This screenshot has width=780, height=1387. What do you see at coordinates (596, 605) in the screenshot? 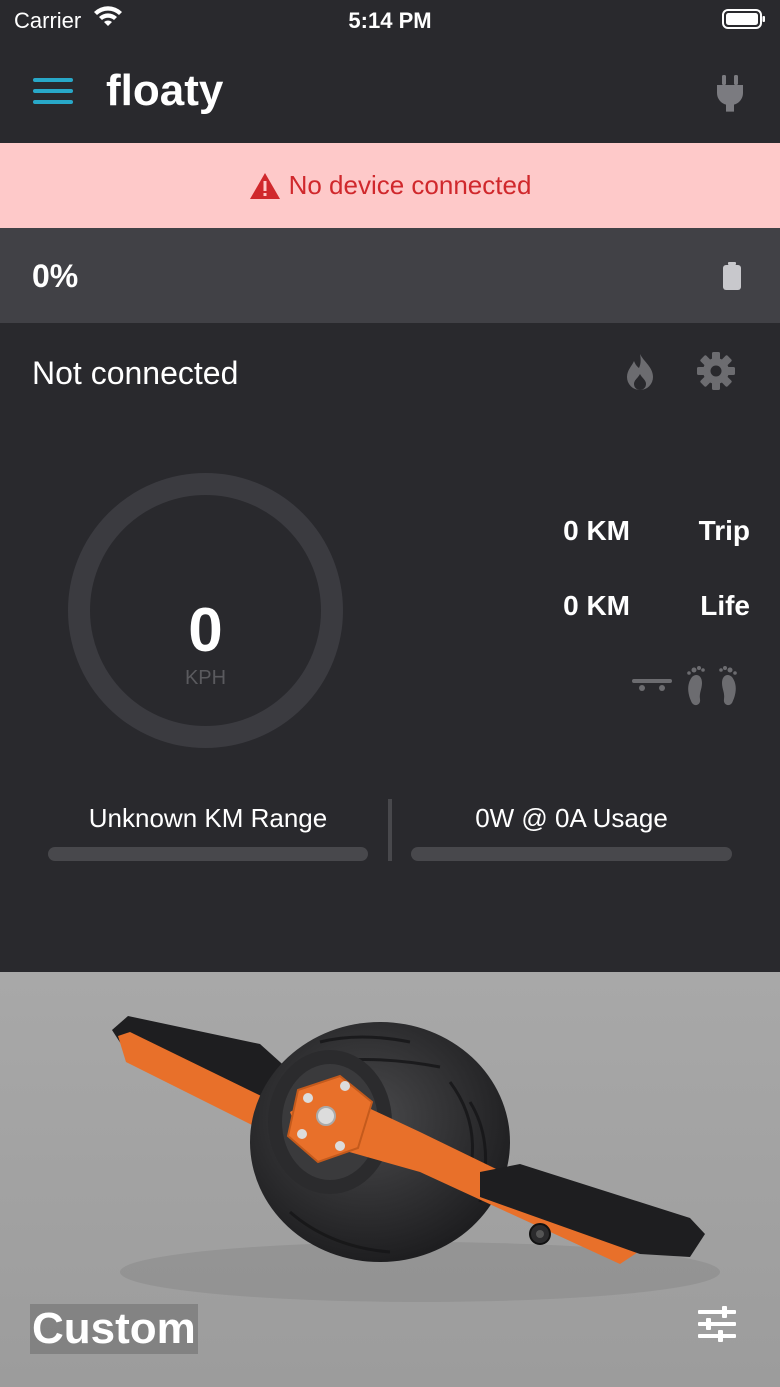
I see `life-value: 0 KM` at bounding box center [596, 605].